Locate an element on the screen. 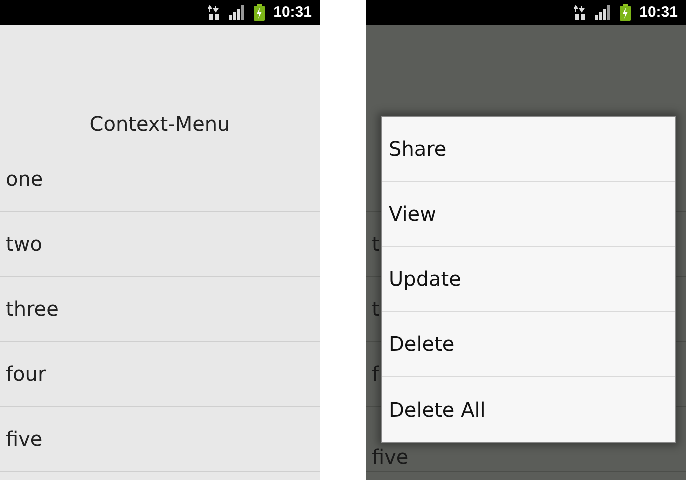 Image resolution: width=686 pixels, height=480 pixels. list-item: three is located at coordinates (32, 309).